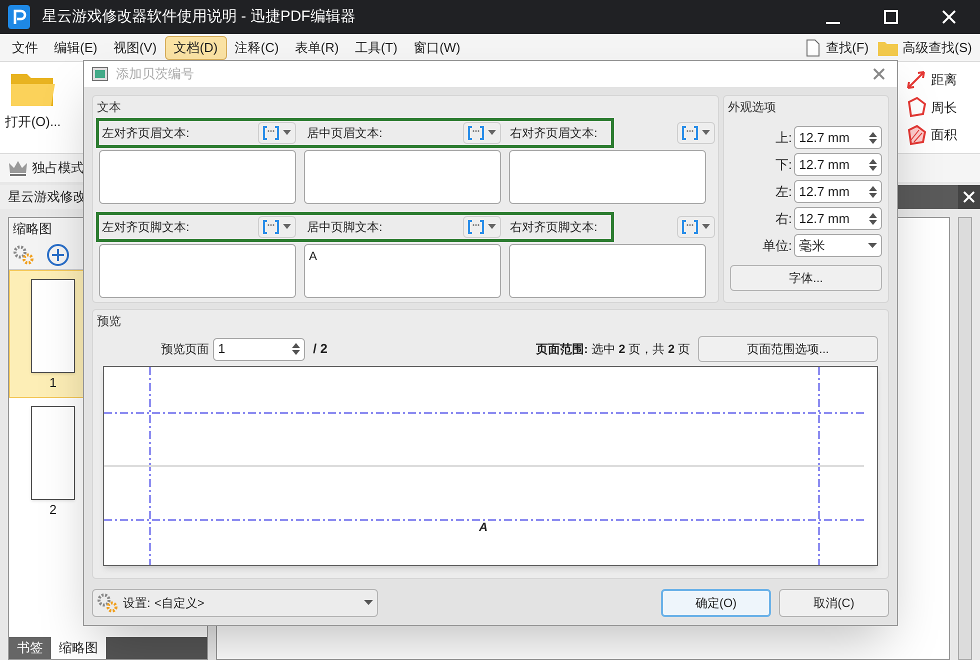  What do you see at coordinates (916, 79) in the screenshot?
I see `distance-measure-icon` at bounding box center [916, 79].